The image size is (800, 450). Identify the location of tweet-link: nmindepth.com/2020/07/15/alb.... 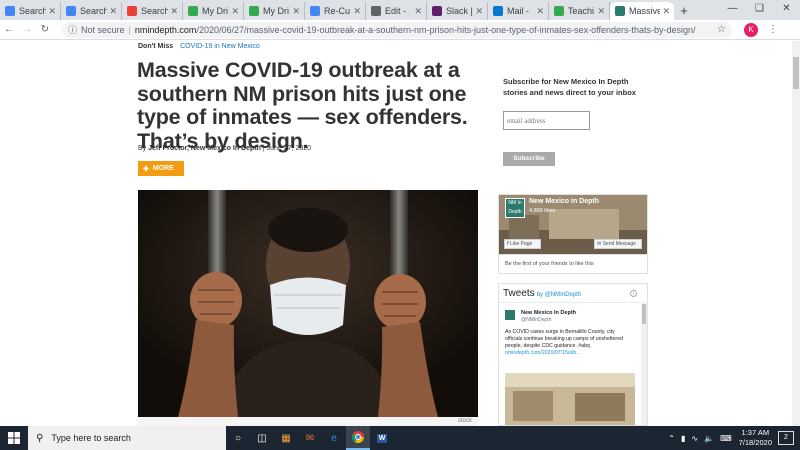
(543, 353).